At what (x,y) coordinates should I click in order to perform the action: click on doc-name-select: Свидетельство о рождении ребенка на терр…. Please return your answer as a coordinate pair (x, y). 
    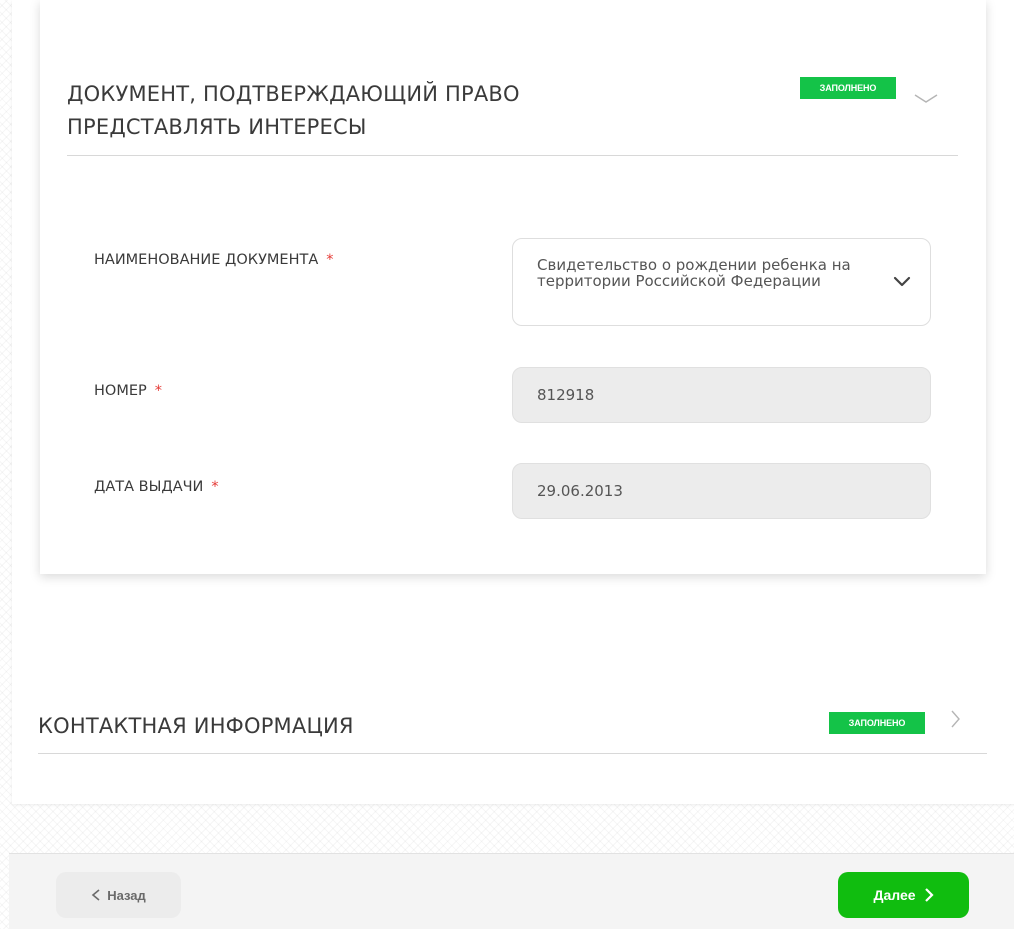
    Looking at the image, I should click on (721, 282).